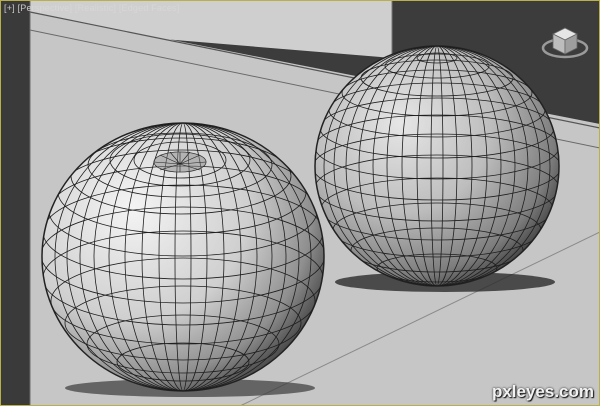 The width and height of the screenshot is (600, 406). Describe the element at coordinates (95, 8) in the screenshot. I see `viewport-shading-mode: [Realistic]` at that location.